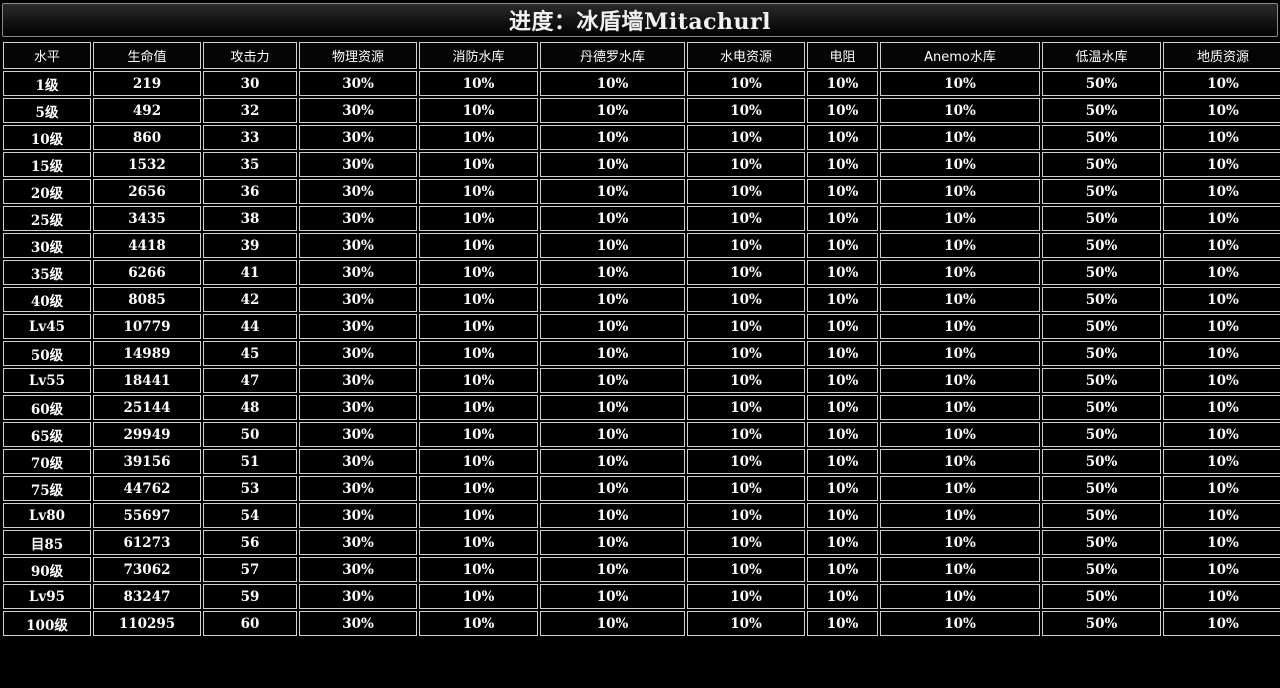 Image resolution: width=1280 pixels, height=688 pixels. What do you see at coordinates (250, 299) in the screenshot?
I see `table-cell: 42` at bounding box center [250, 299].